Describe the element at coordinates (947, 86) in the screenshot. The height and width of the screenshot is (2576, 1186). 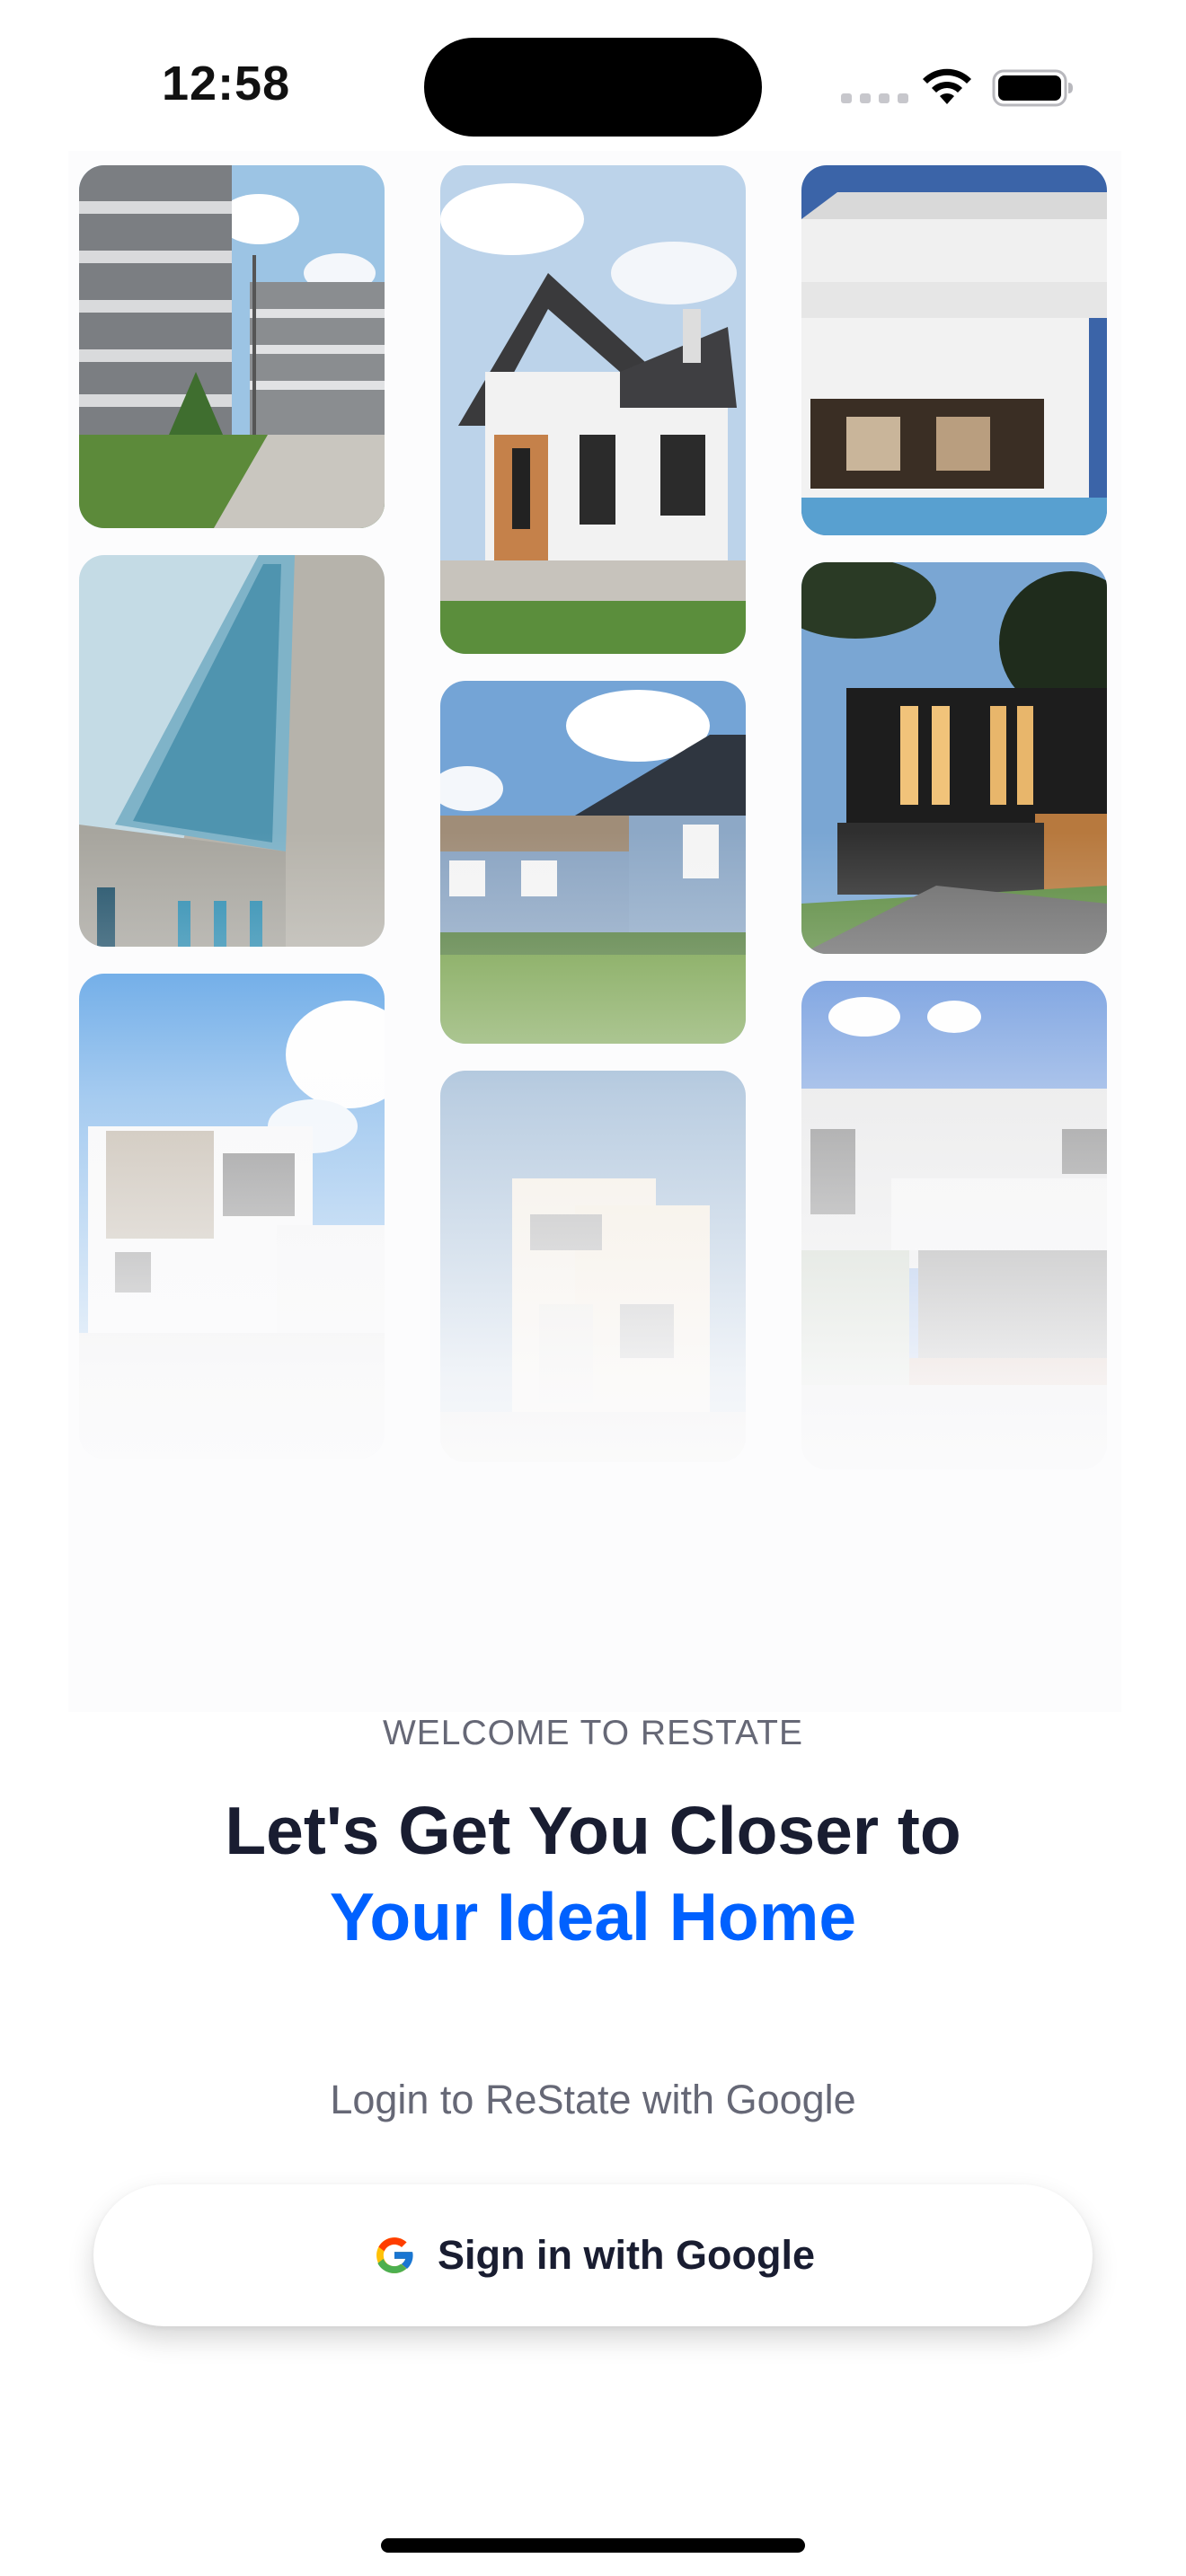
I see `wifi-icon` at that location.